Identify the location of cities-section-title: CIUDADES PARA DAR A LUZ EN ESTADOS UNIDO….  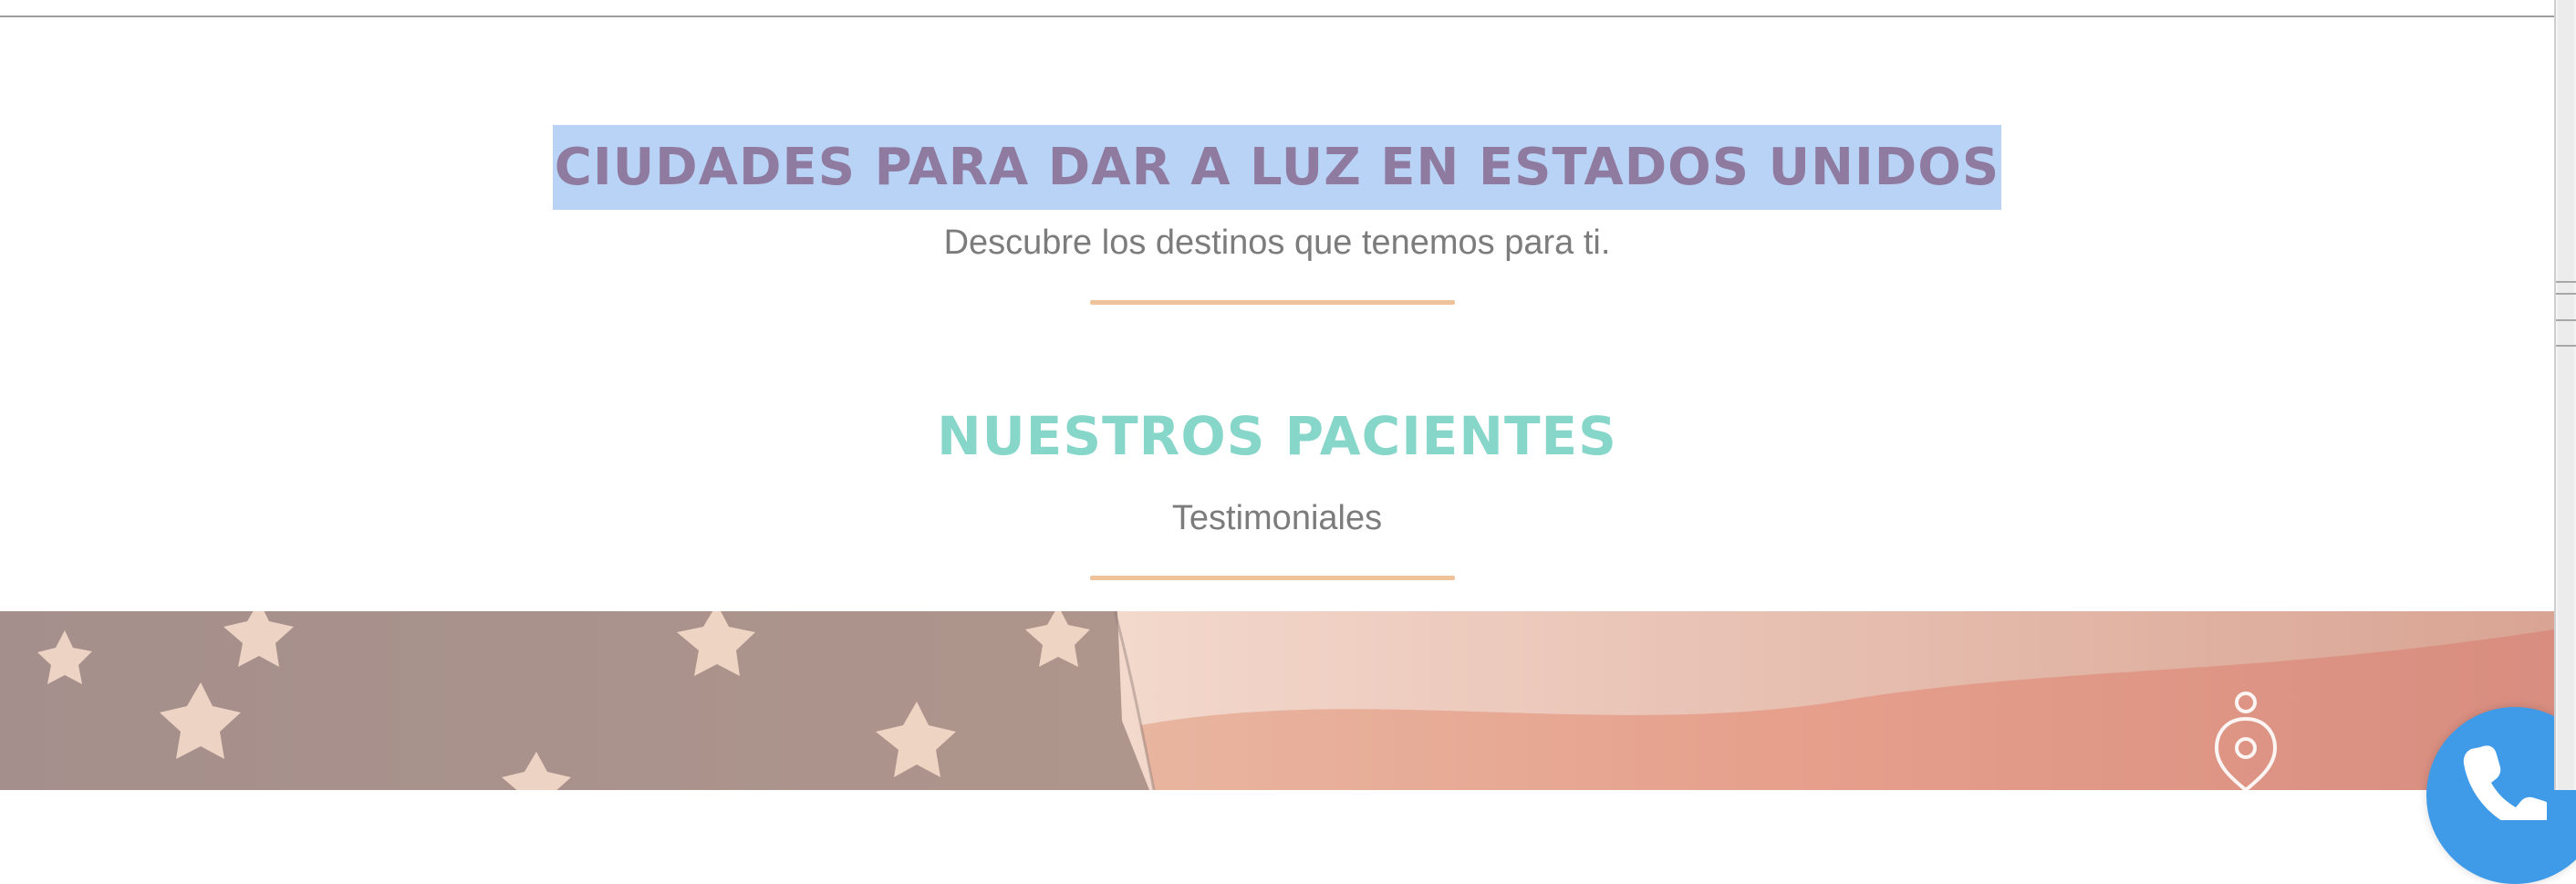
(1277, 167).